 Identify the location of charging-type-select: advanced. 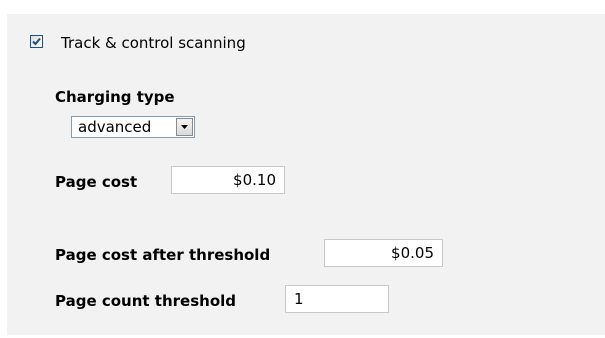
(133, 127).